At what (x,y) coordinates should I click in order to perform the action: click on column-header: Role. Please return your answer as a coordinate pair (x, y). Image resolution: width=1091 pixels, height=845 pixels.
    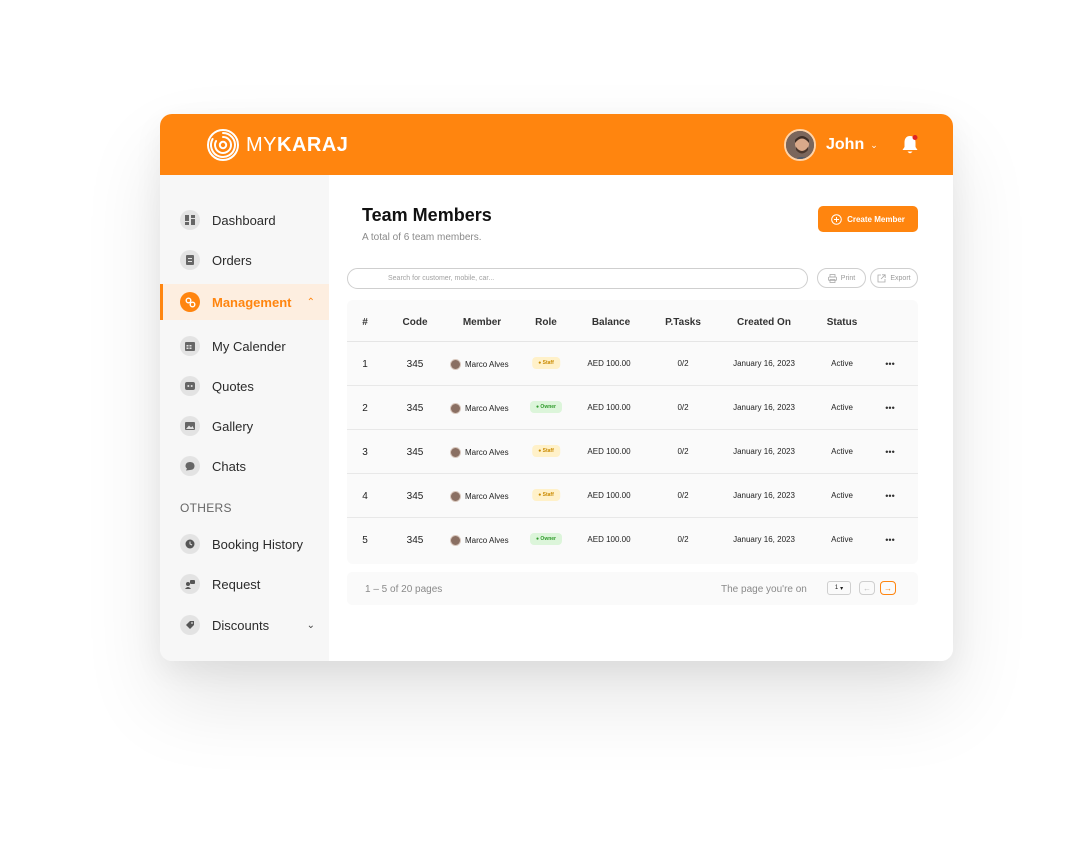
    Looking at the image, I should click on (546, 322).